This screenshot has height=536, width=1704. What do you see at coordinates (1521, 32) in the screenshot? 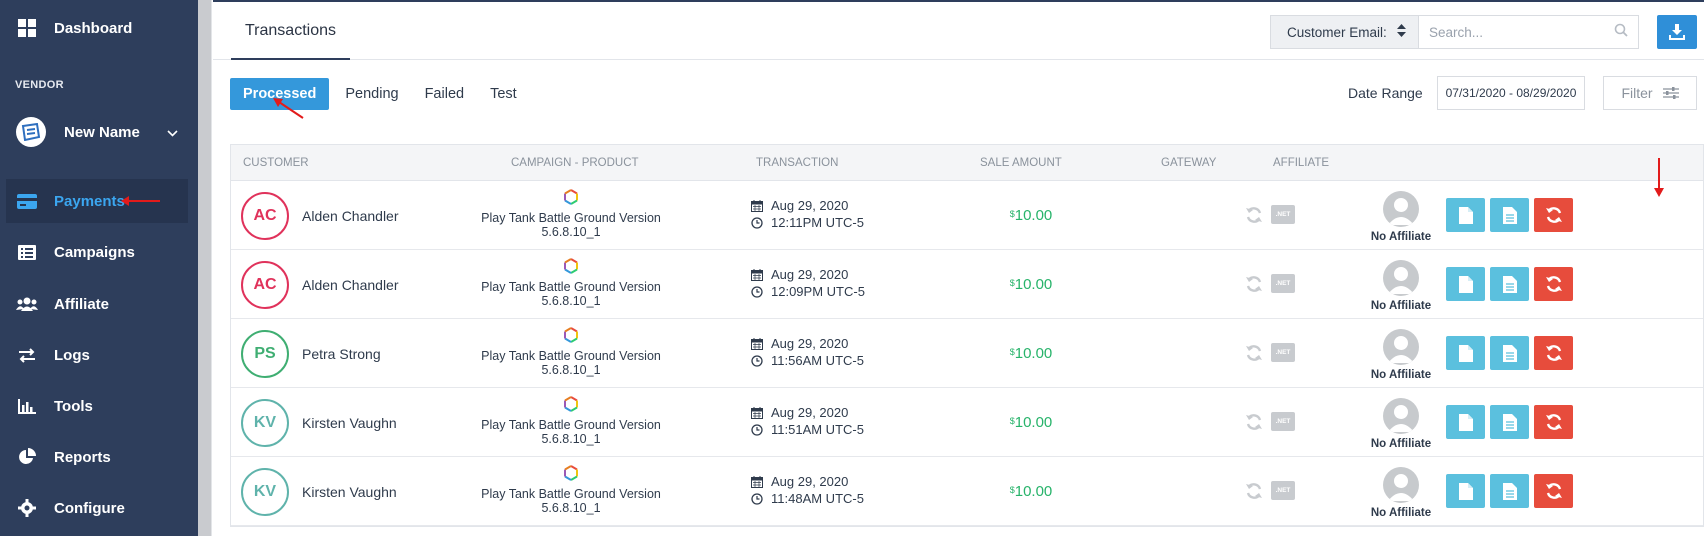
I see `search-input` at bounding box center [1521, 32].